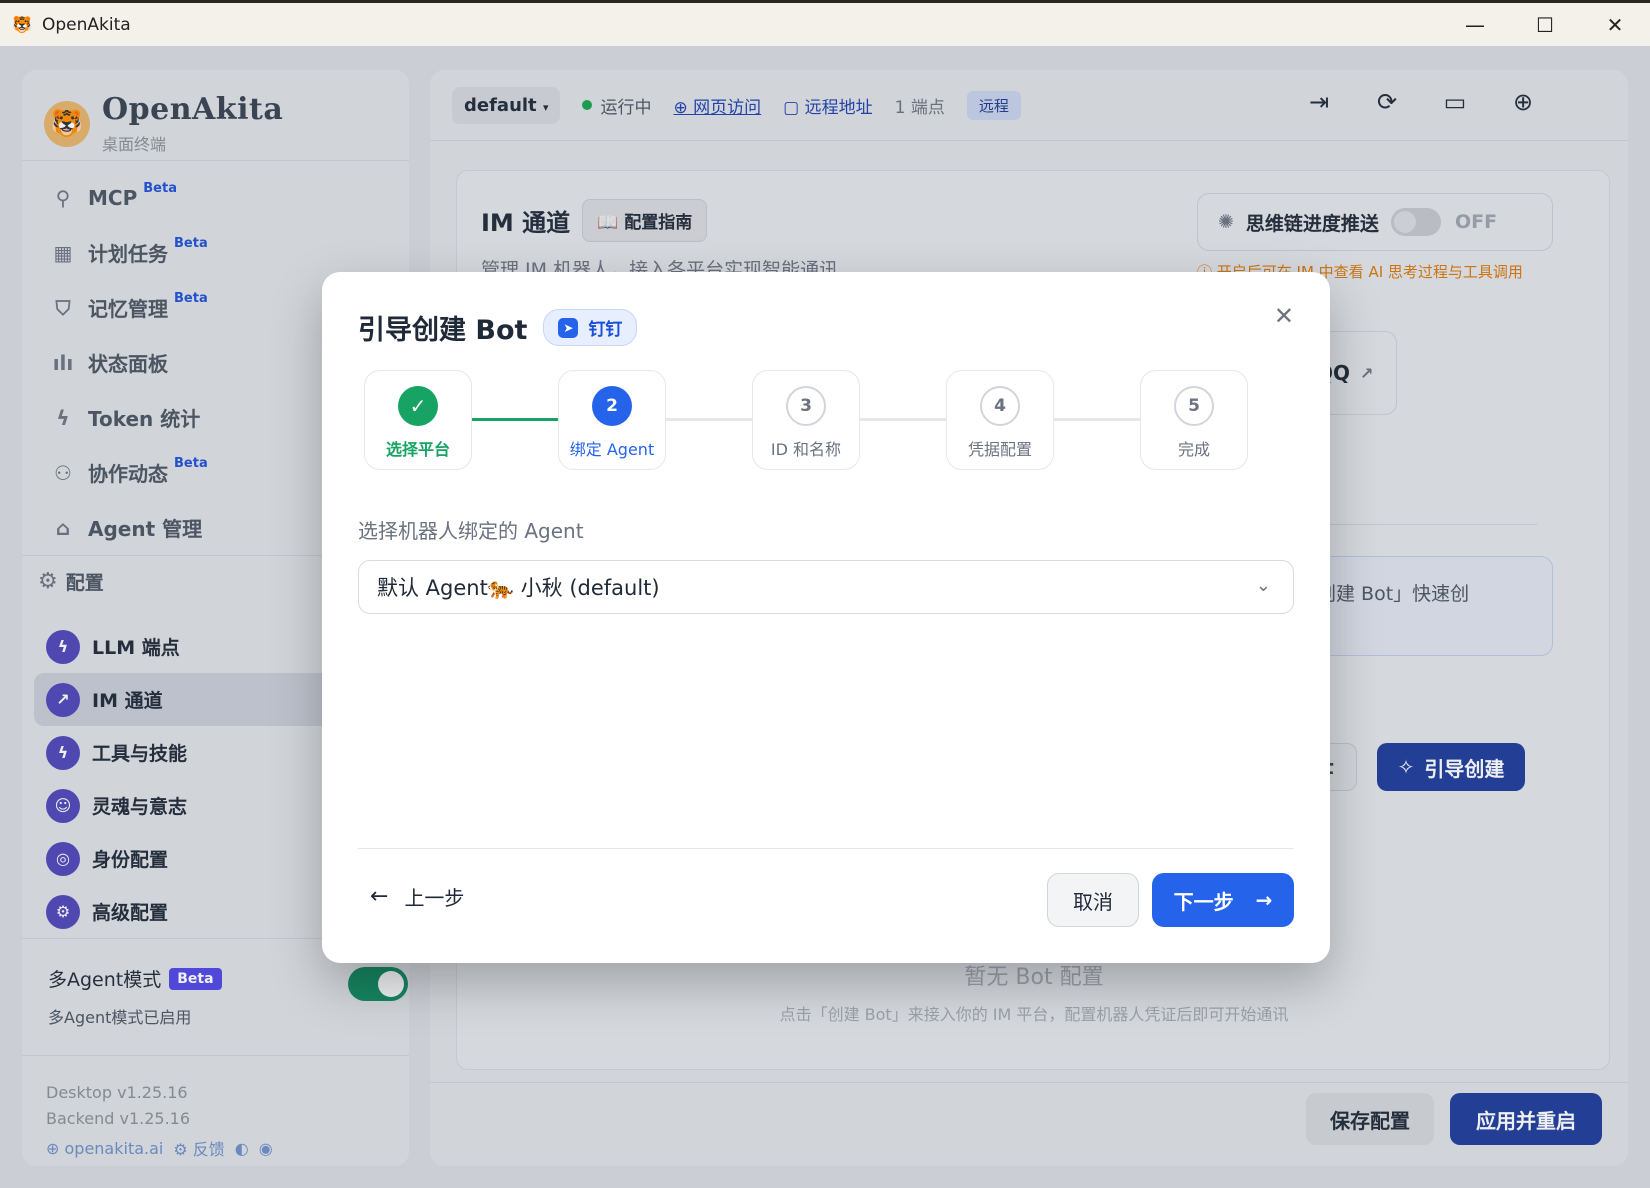 Image resolution: width=1650 pixels, height=1188 pixels. I want to click on platform-chip: ➤ 钉钉, so click(590, 327).